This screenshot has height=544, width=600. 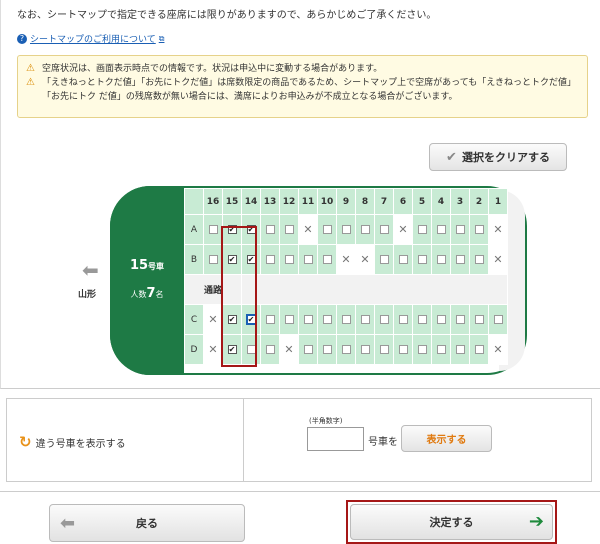 What do you see at coordinates (498, 157) in the screenshot?
I see `clear-selection-button: ✔ 選択をクリアする` at bounding box center [498, 157].